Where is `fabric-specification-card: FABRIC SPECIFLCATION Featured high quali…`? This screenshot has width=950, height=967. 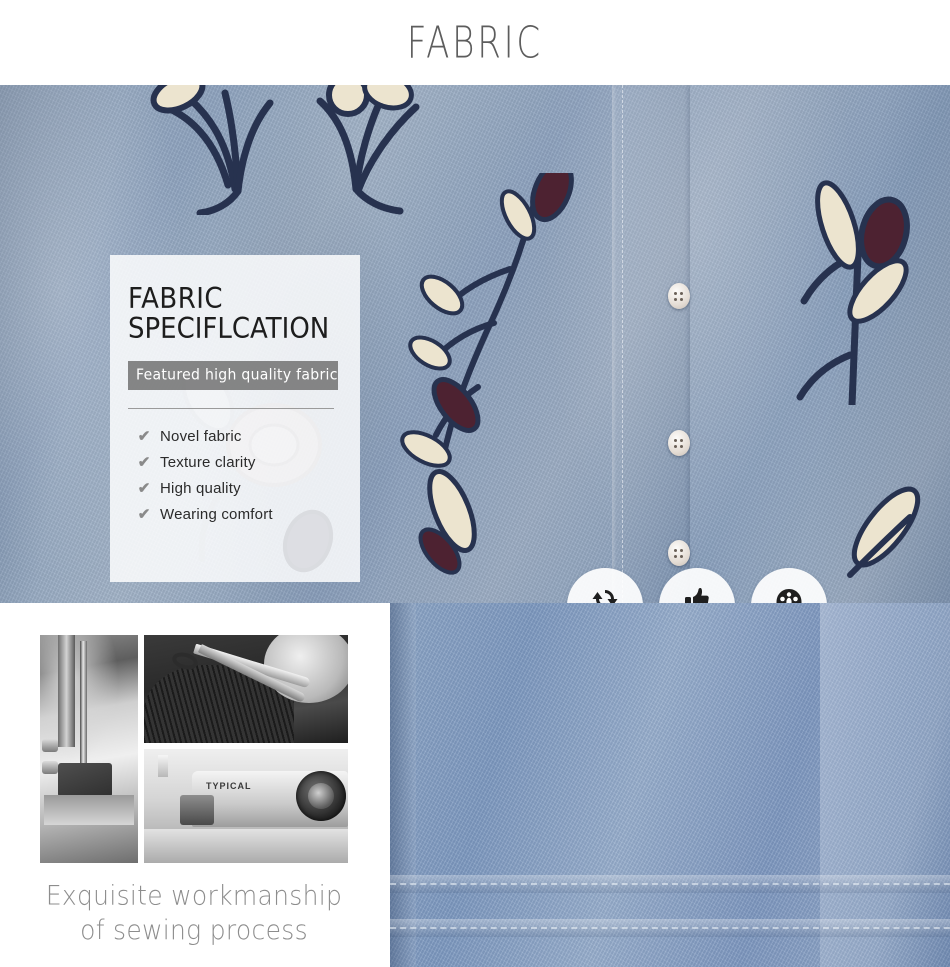 fabric-specification-card: FABRIC SPECIFLCATION Featured high quali… is located at coordinates (235, 418).